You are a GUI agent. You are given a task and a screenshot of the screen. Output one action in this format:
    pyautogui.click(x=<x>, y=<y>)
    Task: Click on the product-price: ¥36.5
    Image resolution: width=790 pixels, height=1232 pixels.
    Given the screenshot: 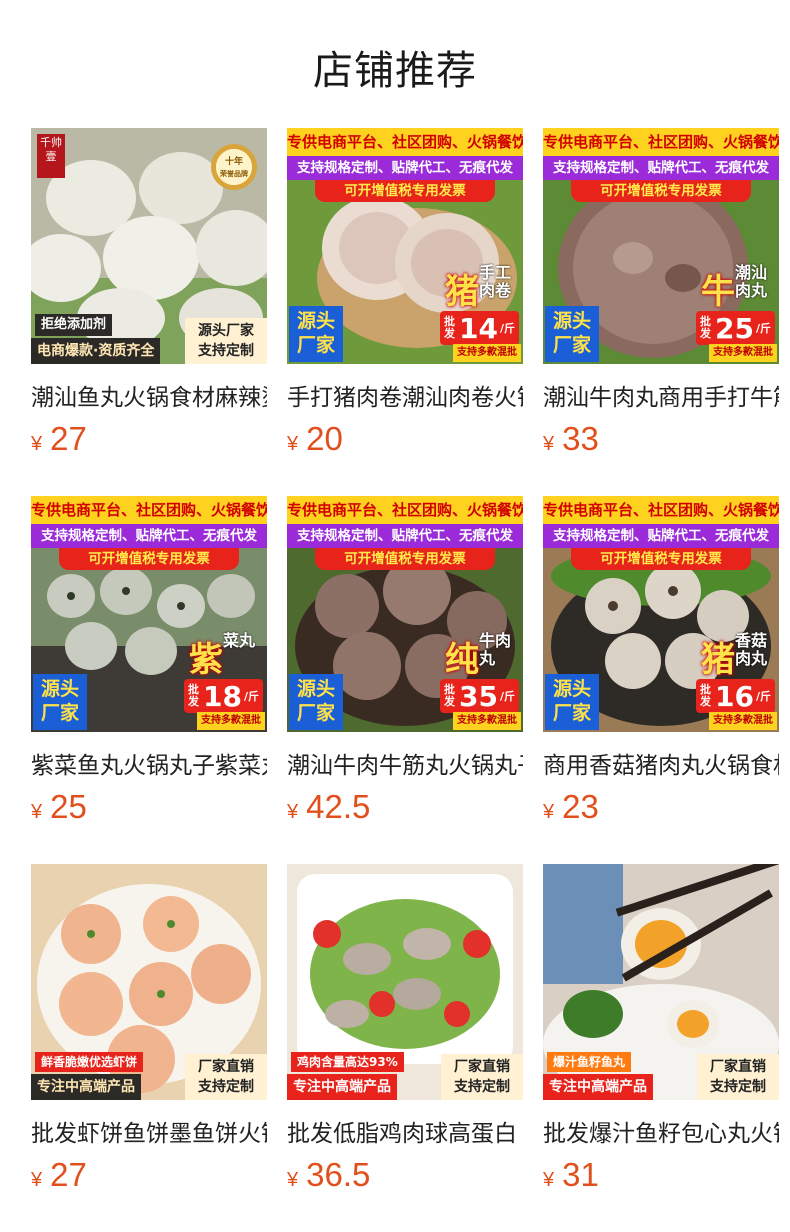 What is the action you would take?
    pyautogui.click(x=328, y=1175)
    